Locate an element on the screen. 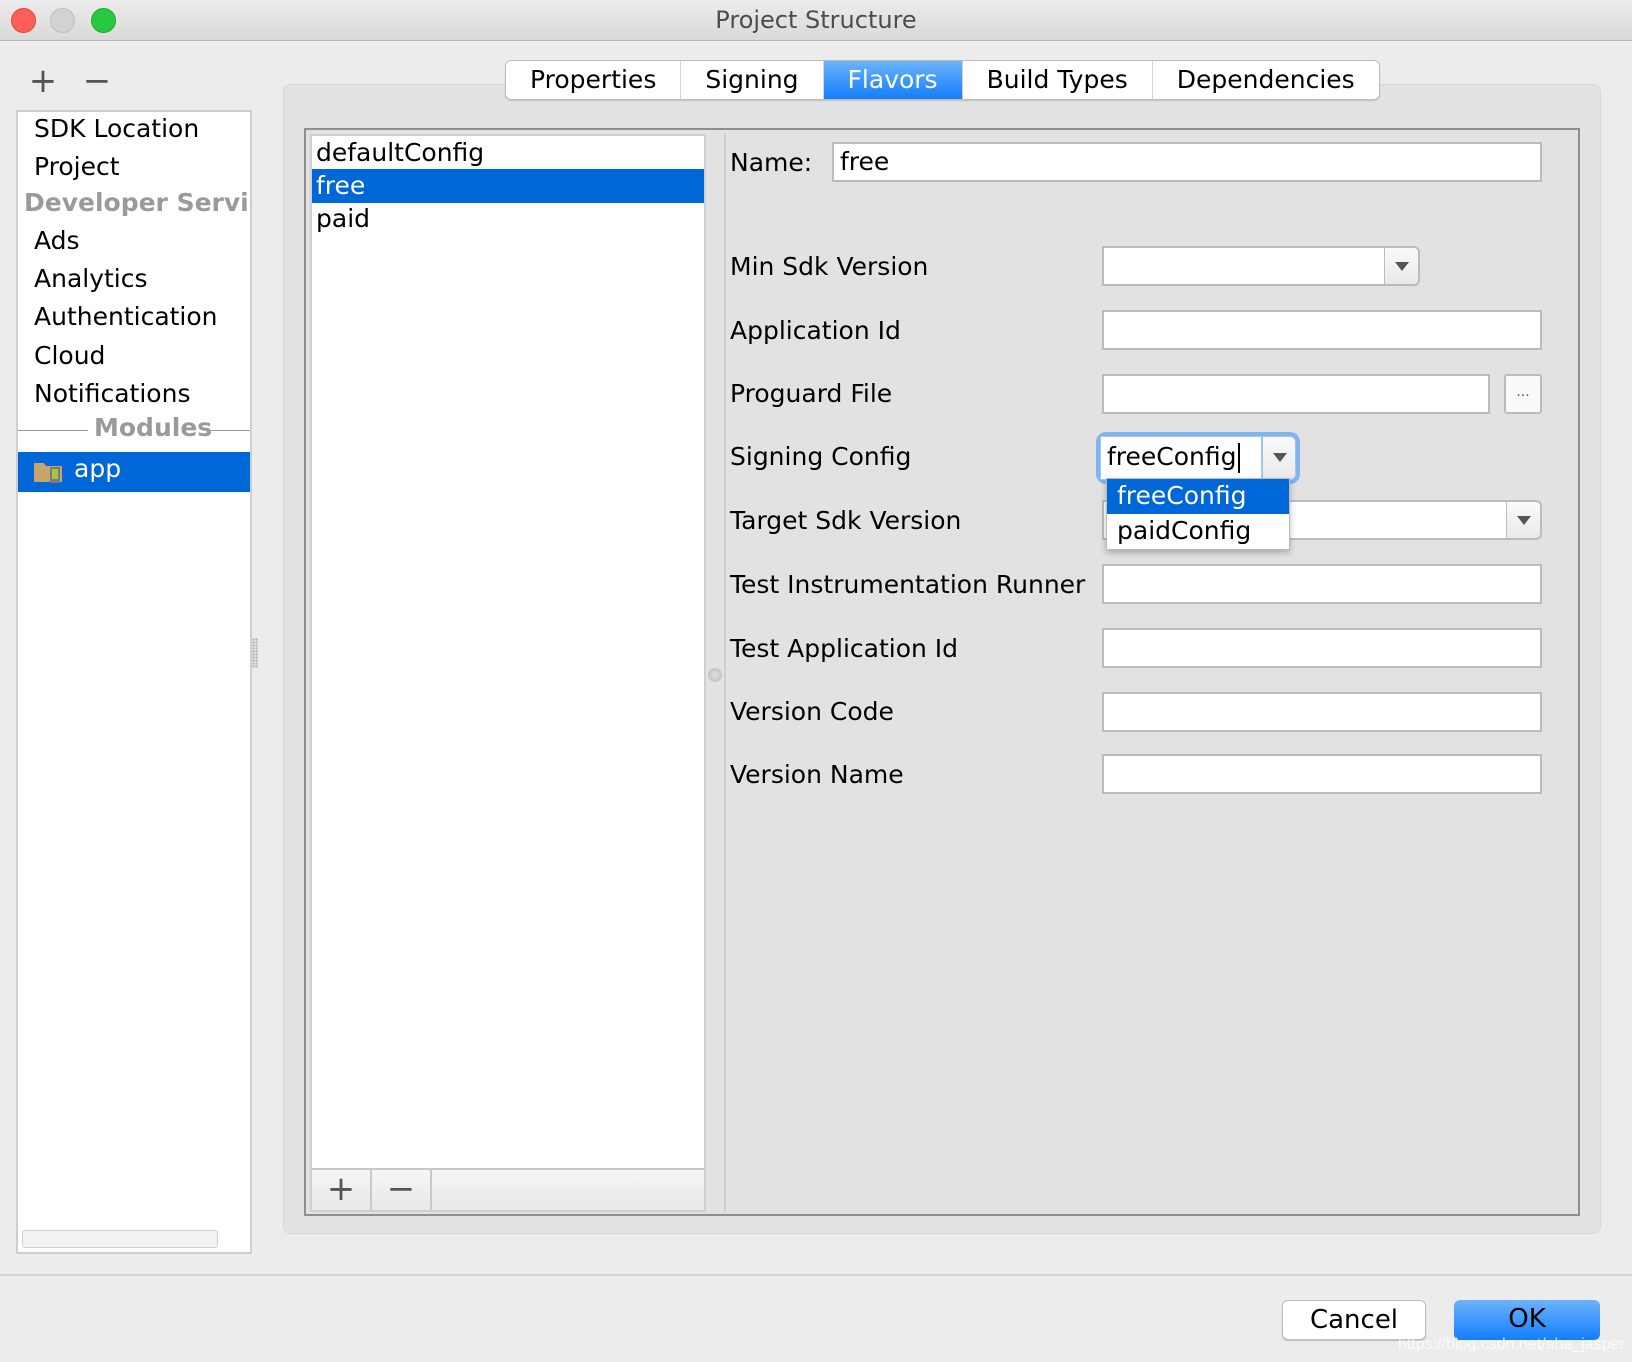 The width and height of the screenshot is (1632, 1362). cancel-button: Cancel is located at coordinates (1354, 1320).